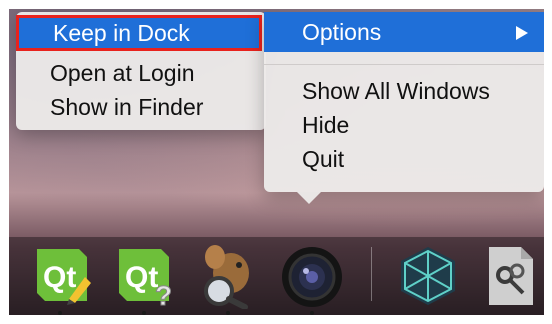  Describe the element at coordinates (404, 32) in the screenshot. I see `menu-item-options: Options` at that location.